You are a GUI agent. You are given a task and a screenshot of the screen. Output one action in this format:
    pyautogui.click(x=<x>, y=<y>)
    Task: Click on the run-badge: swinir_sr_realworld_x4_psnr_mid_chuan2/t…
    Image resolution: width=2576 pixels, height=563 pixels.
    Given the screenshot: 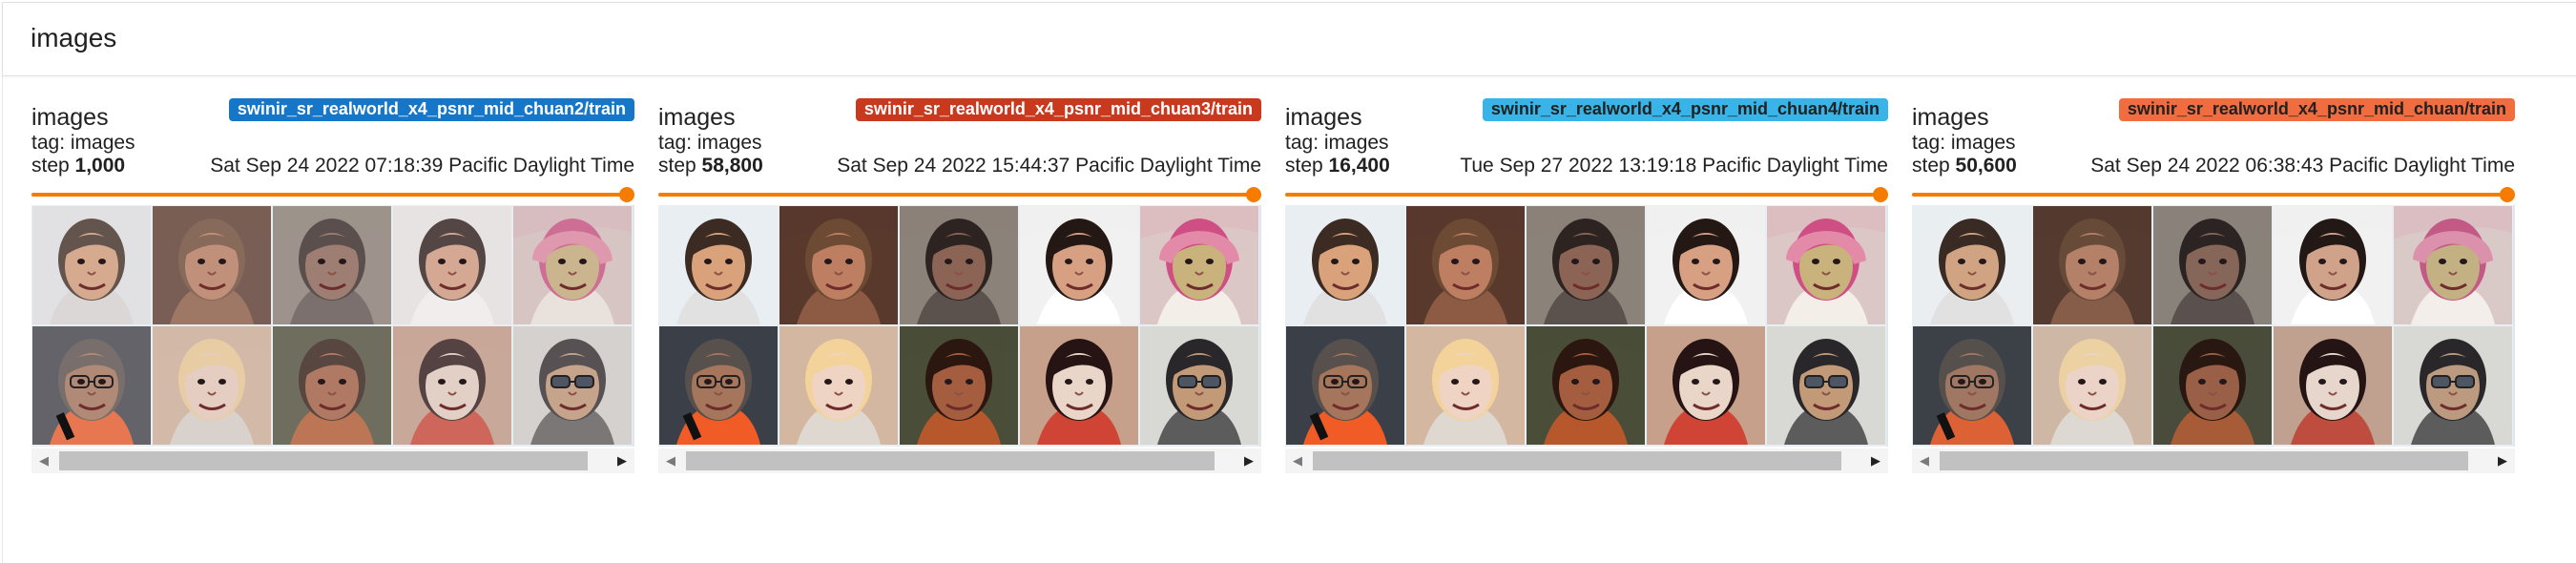 What is the action you would take?
    pyautogui.click(x=431, y=109)
    